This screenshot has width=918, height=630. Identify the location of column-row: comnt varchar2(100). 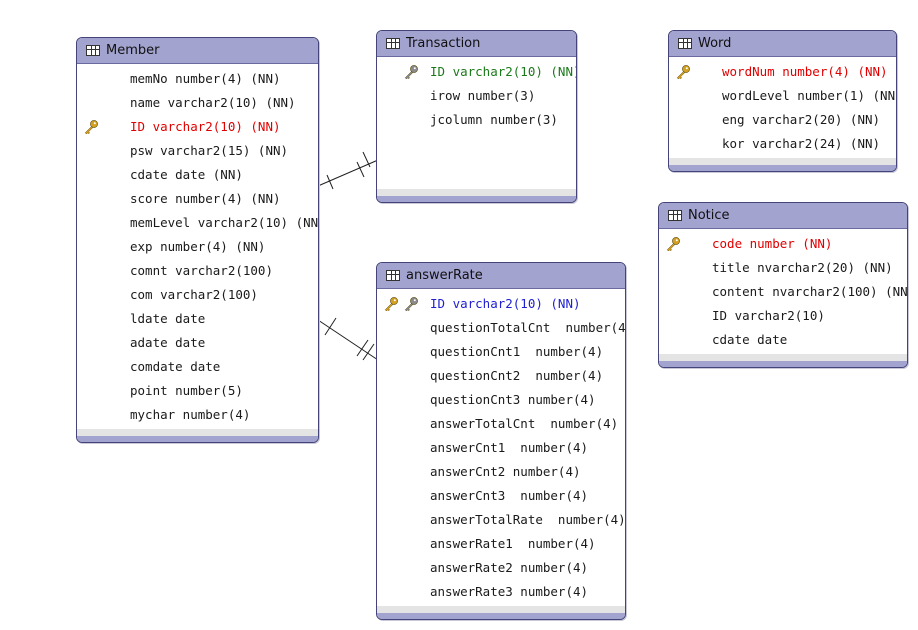
(197, 271).